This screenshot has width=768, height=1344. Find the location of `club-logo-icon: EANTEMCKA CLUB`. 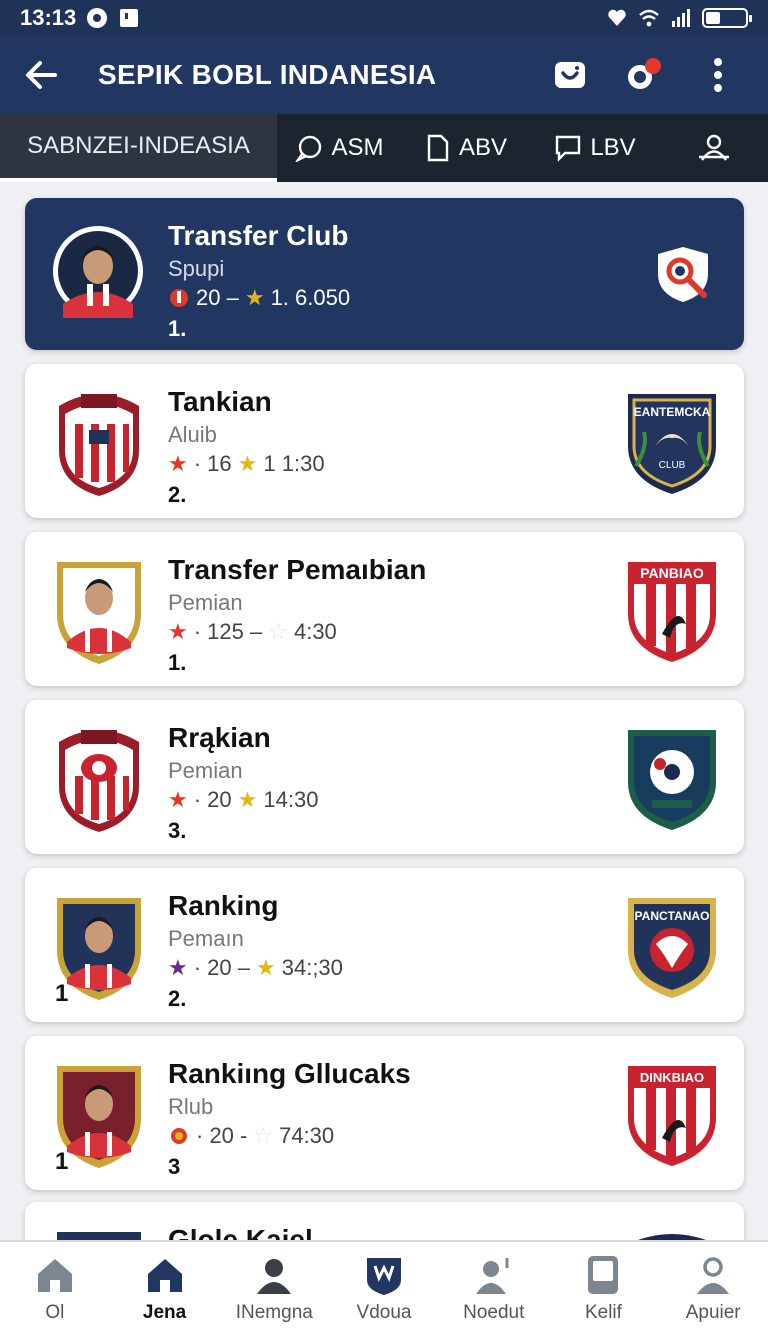

club-logo-icon: EANTEMCKA CLUB is located at coordinates (672, 444).